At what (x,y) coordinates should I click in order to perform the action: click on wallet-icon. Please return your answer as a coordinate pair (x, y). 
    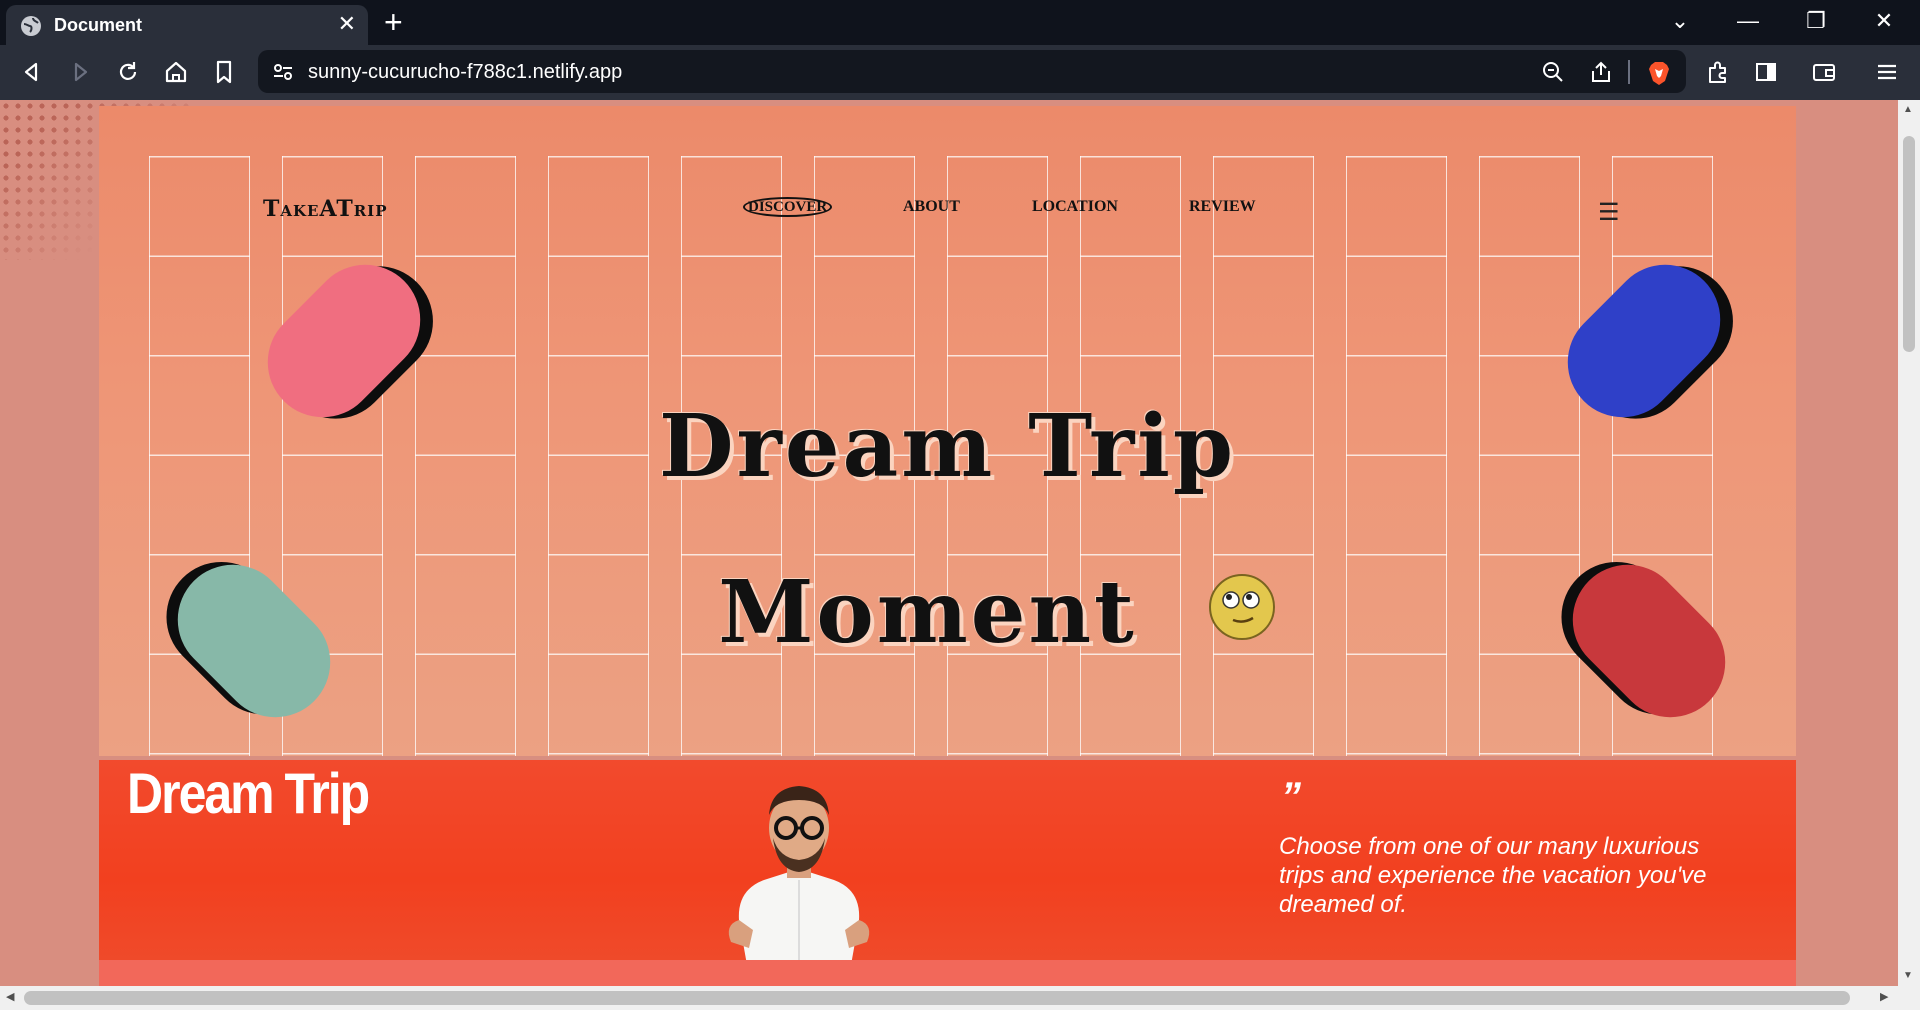
    Looking at the image, I should click on (1824, 72).